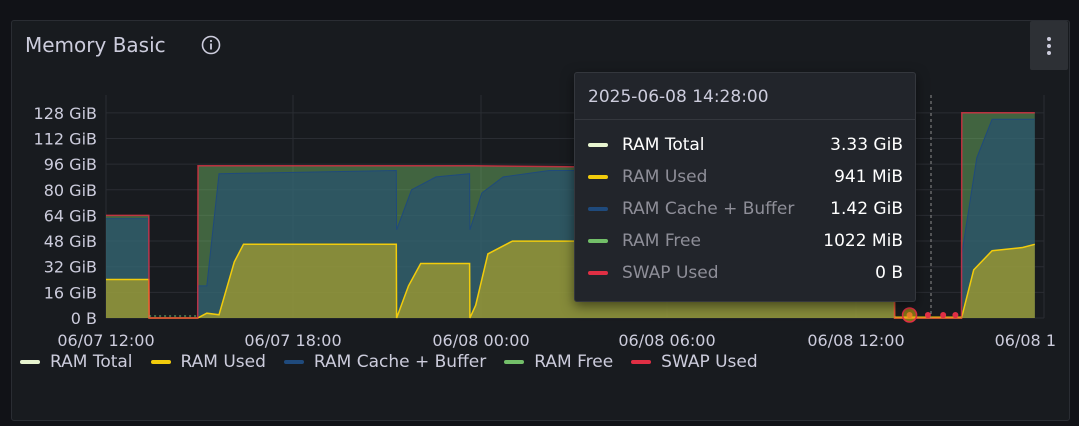  What do you see at coordinates (70, 241) in the screenshot?
I see `y-tick-label: 48 GiB` at bounding box center [70, 241].